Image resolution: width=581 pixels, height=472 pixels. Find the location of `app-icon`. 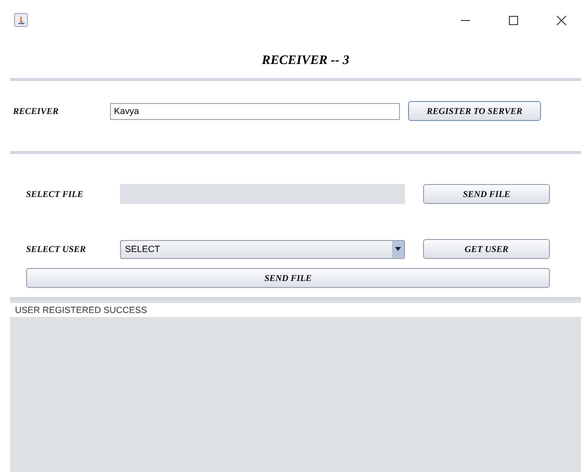

app-icon is located at coordinates (21, 20).